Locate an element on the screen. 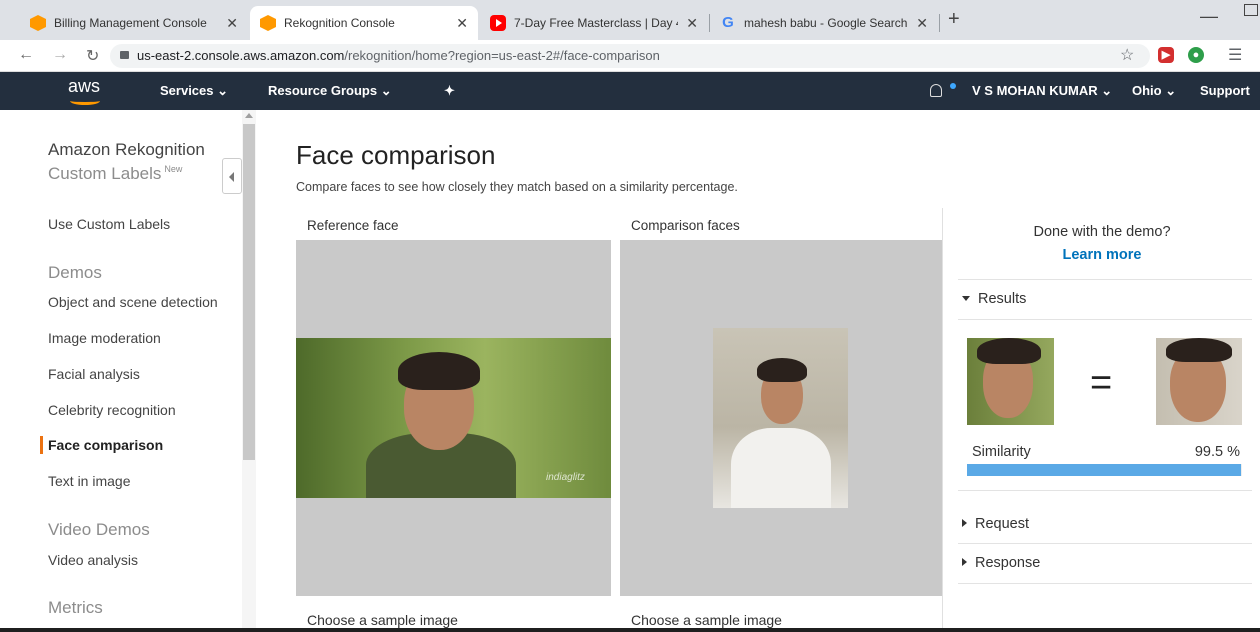  sidebar-title: Amazon Rekognition is located at coordinates (126, 150).